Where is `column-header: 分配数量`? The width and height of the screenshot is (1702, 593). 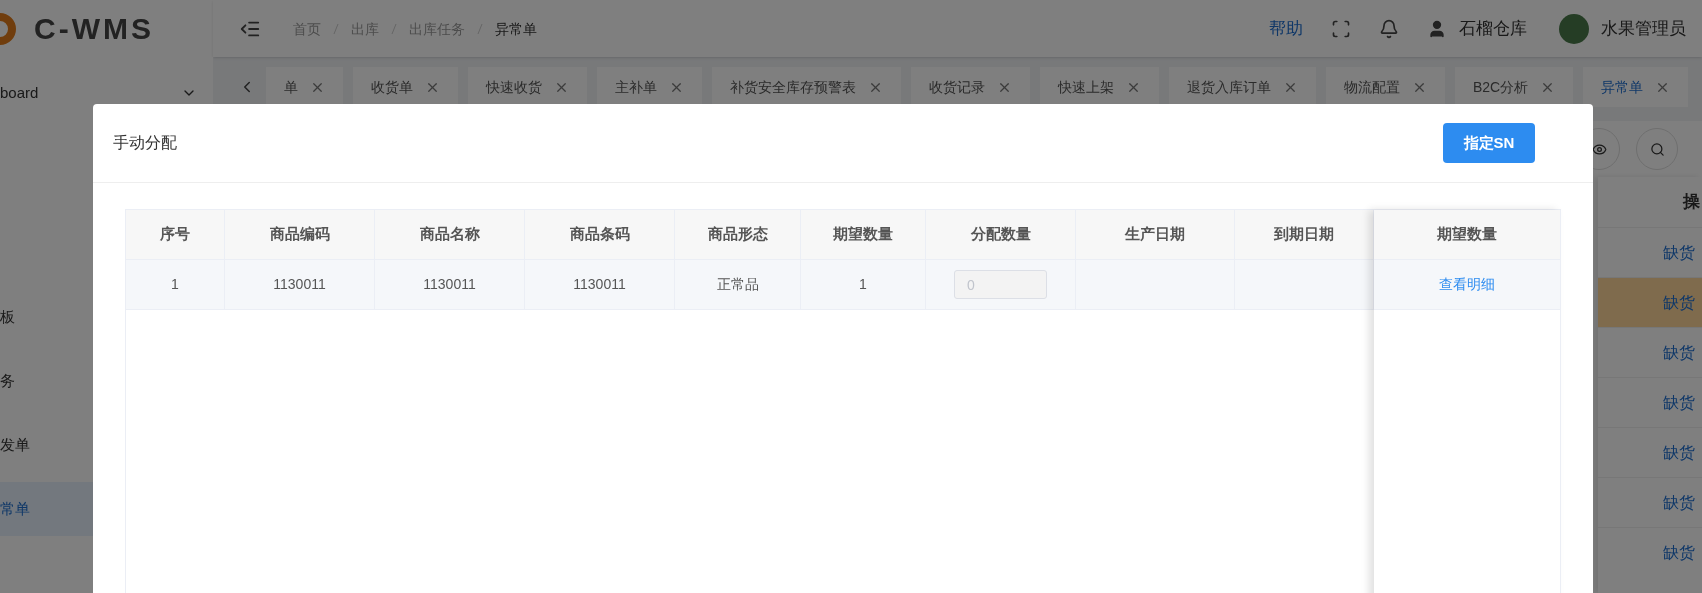 column-header: 分配数量 is located at coordinates (1001, 234).